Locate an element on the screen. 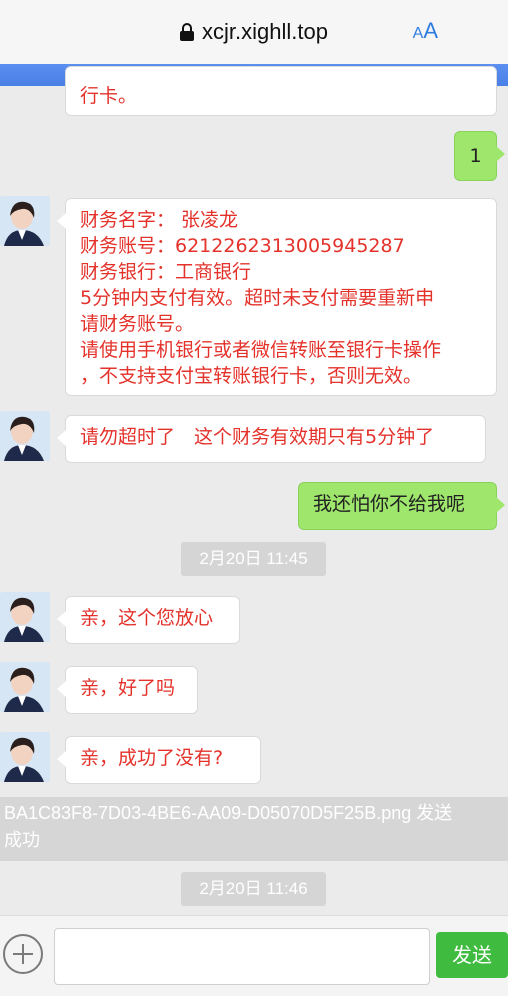  url-display: xcjr.xighll.top is located at coordinates (254, 32).